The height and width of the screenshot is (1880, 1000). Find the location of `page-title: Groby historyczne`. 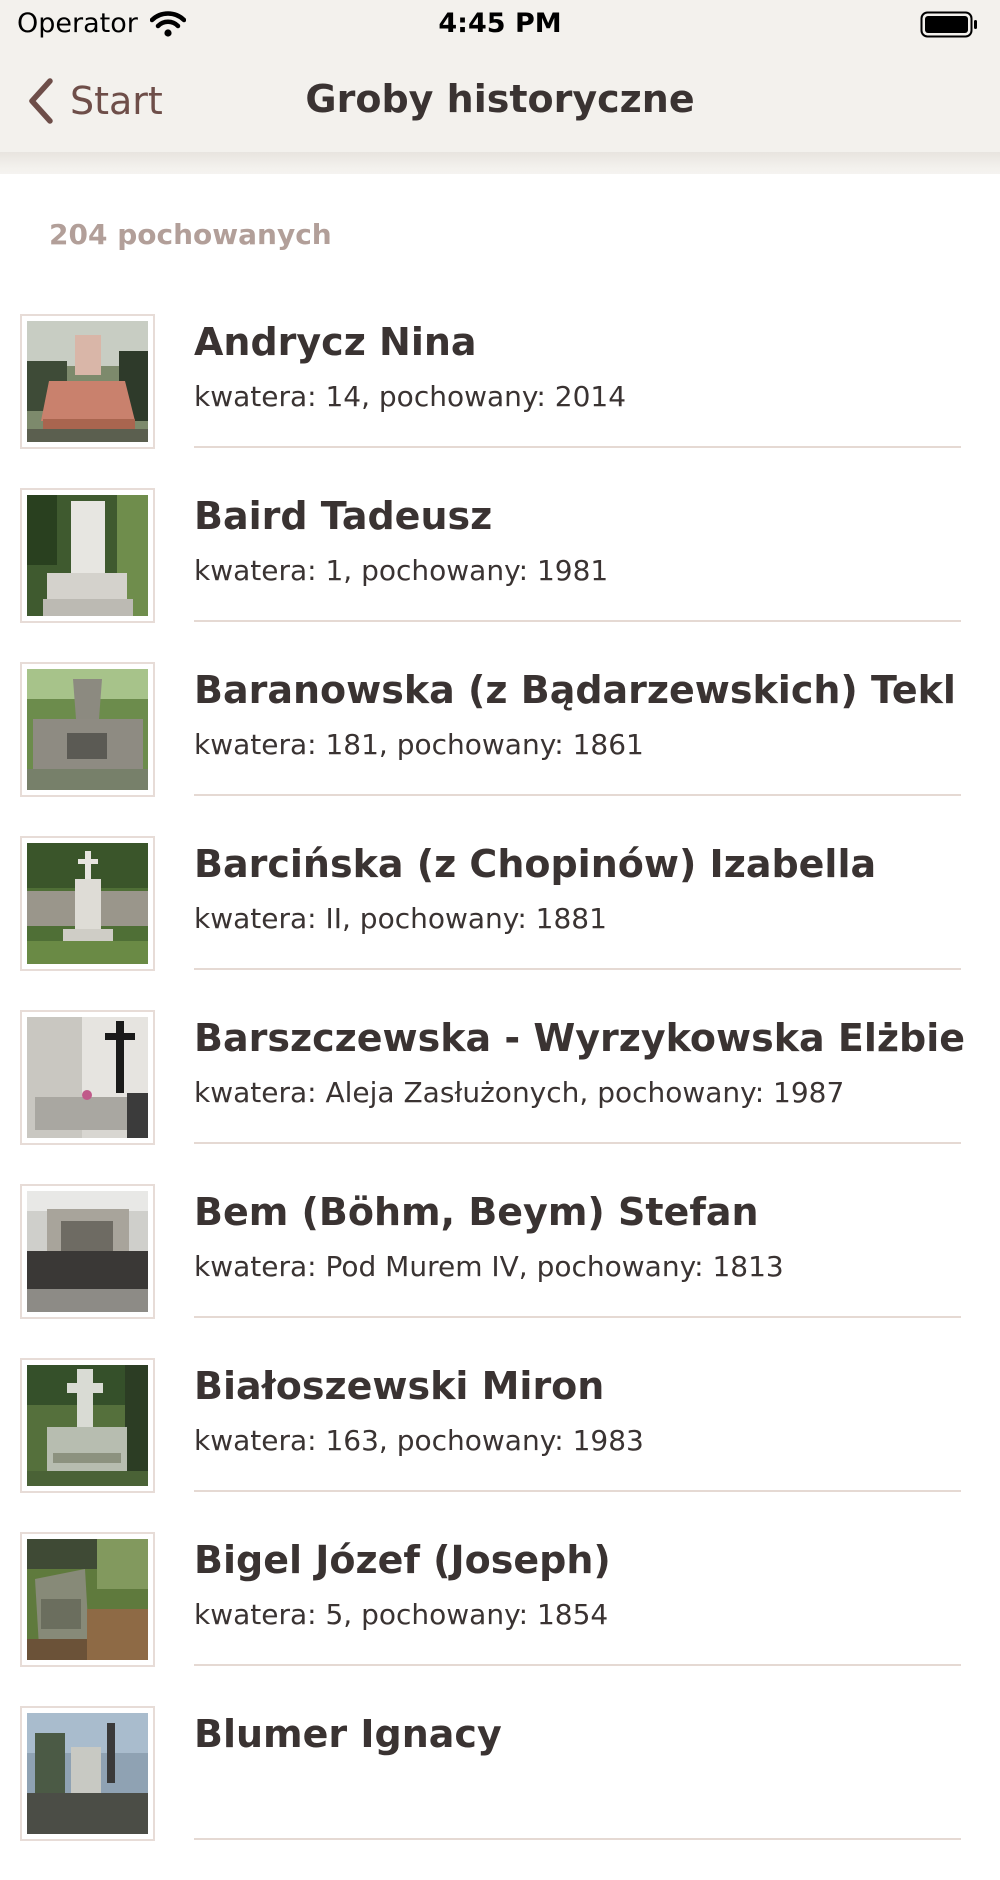

page-title: Groby historyczne is located at coordinates (500, 99).